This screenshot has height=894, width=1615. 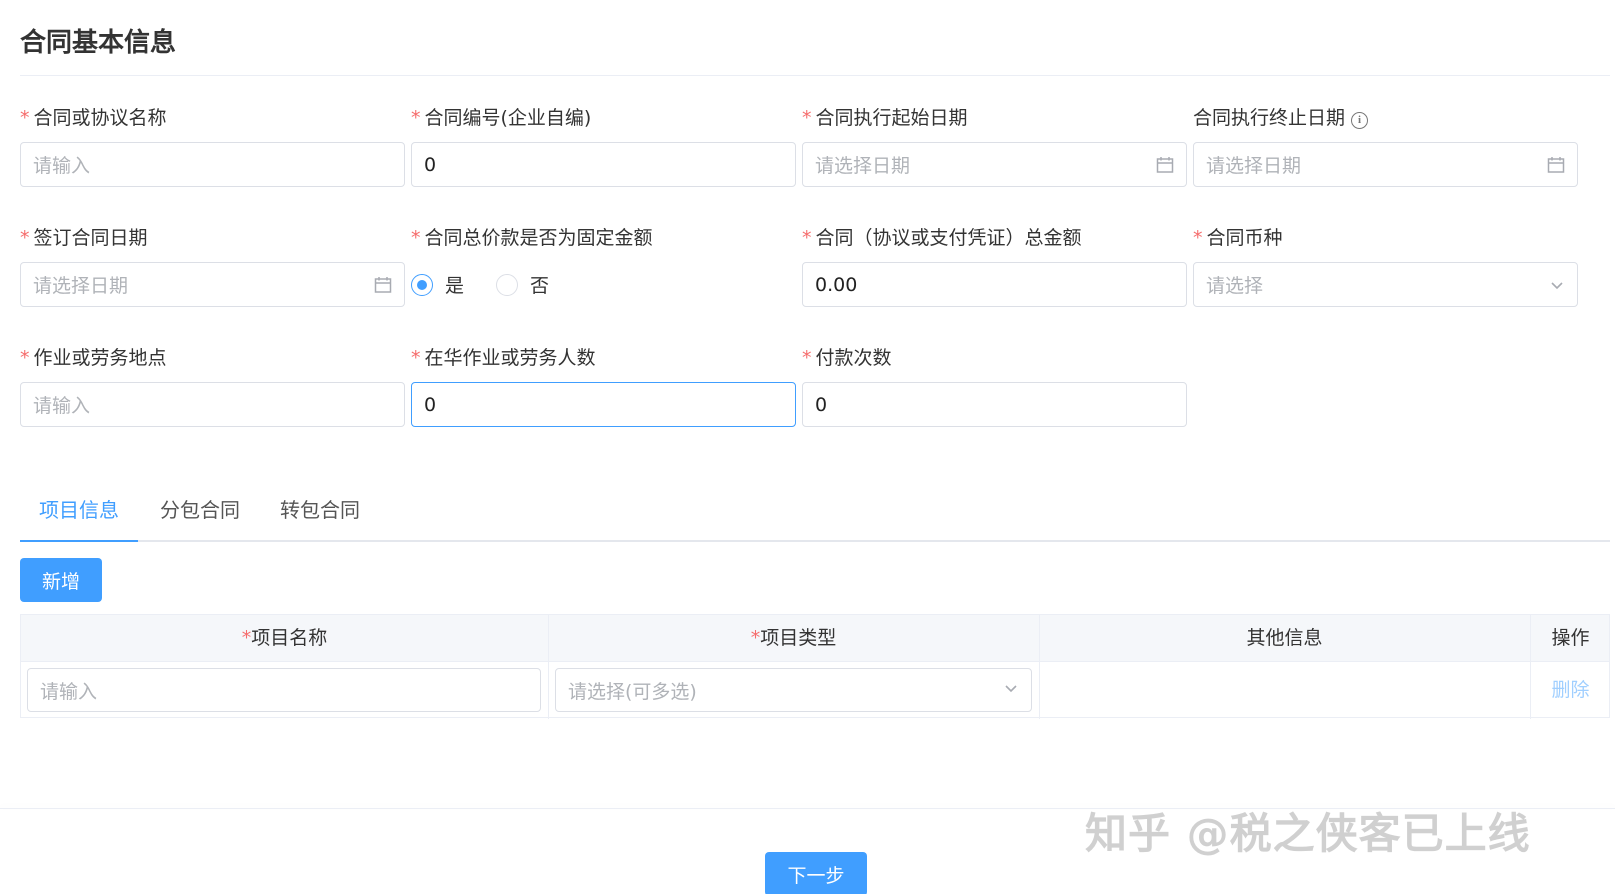 What do you see at coordinates (942, 238) in the screenshot?
I see `total-amount-label: * 合同（协议或支付凭证）总金额` at bounding box center [942, 238].